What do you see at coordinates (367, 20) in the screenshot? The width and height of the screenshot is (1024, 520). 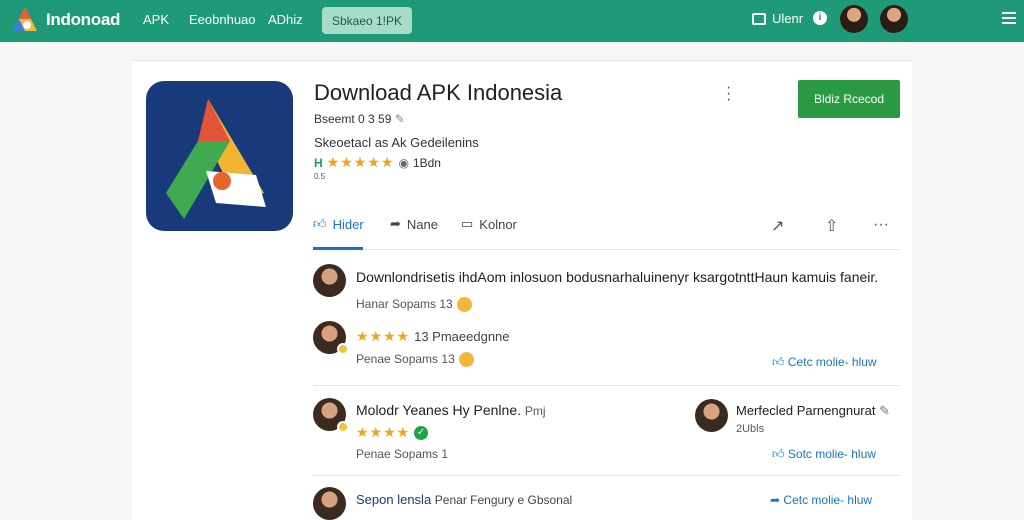 I see `nav-pill-button: Sbkaeo 1!PK` at bounding box center [367, 20].